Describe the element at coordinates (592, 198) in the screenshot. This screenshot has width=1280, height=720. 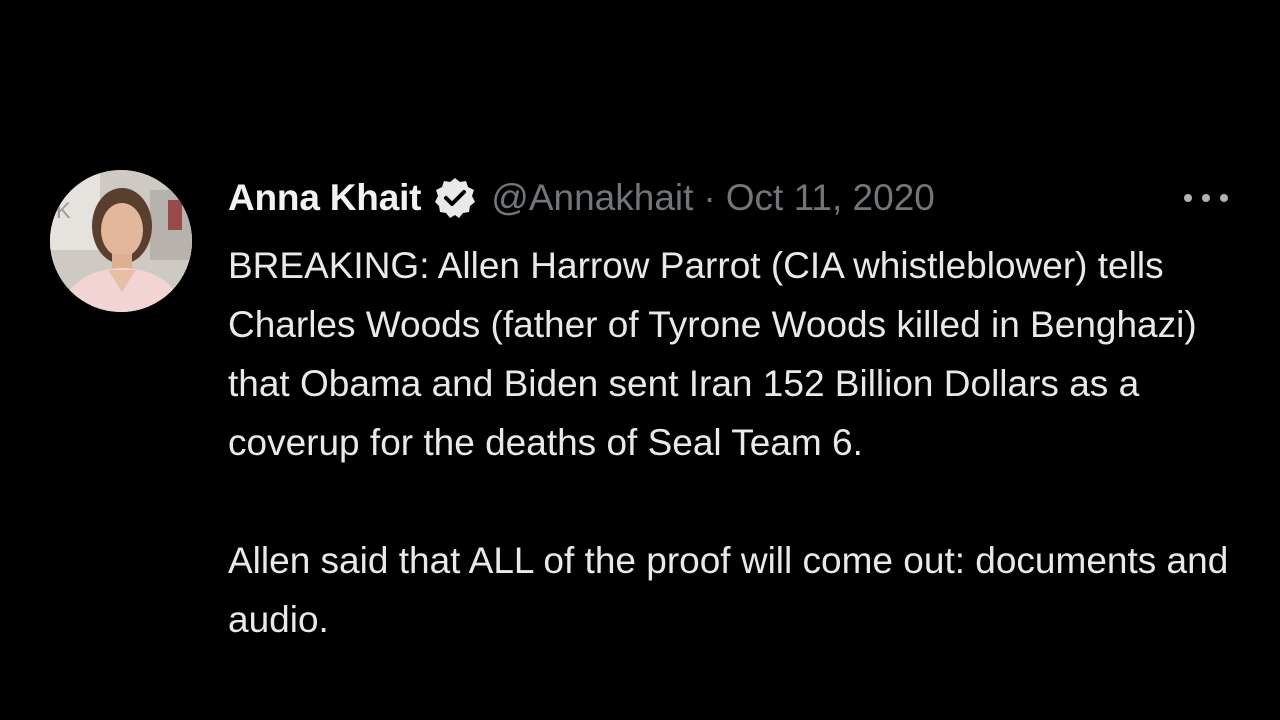
I see `user-handle: @Annakhait` at that location.